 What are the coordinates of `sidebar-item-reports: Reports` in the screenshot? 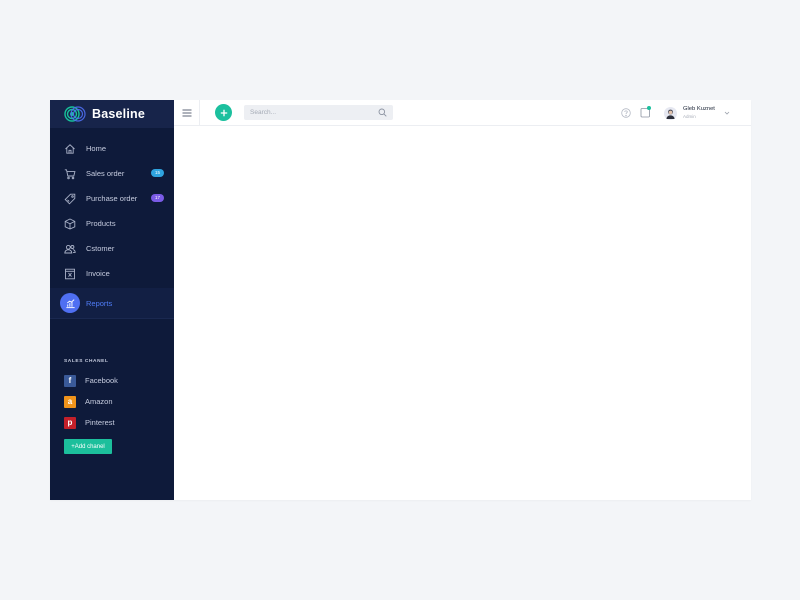 It's located at (112, 303).